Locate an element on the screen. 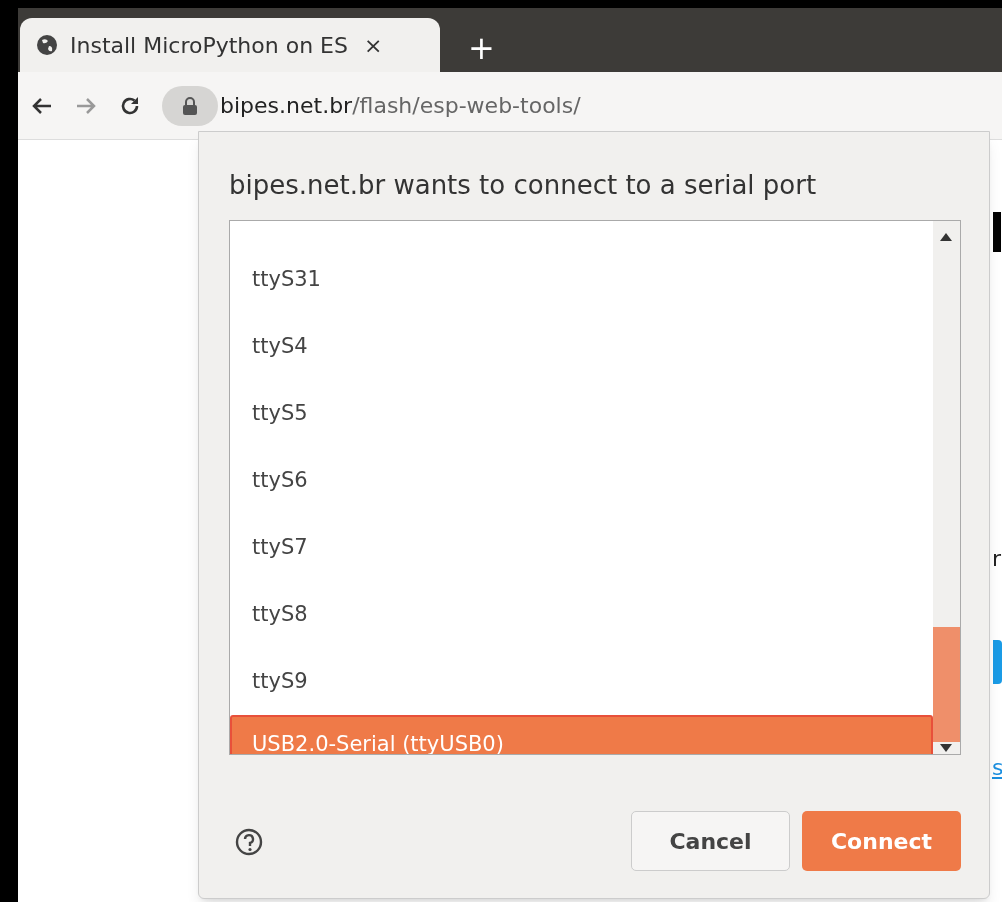  url-text: bipes.net.br/flash/esp-web-tools/ is located at coordinates (400, 105).